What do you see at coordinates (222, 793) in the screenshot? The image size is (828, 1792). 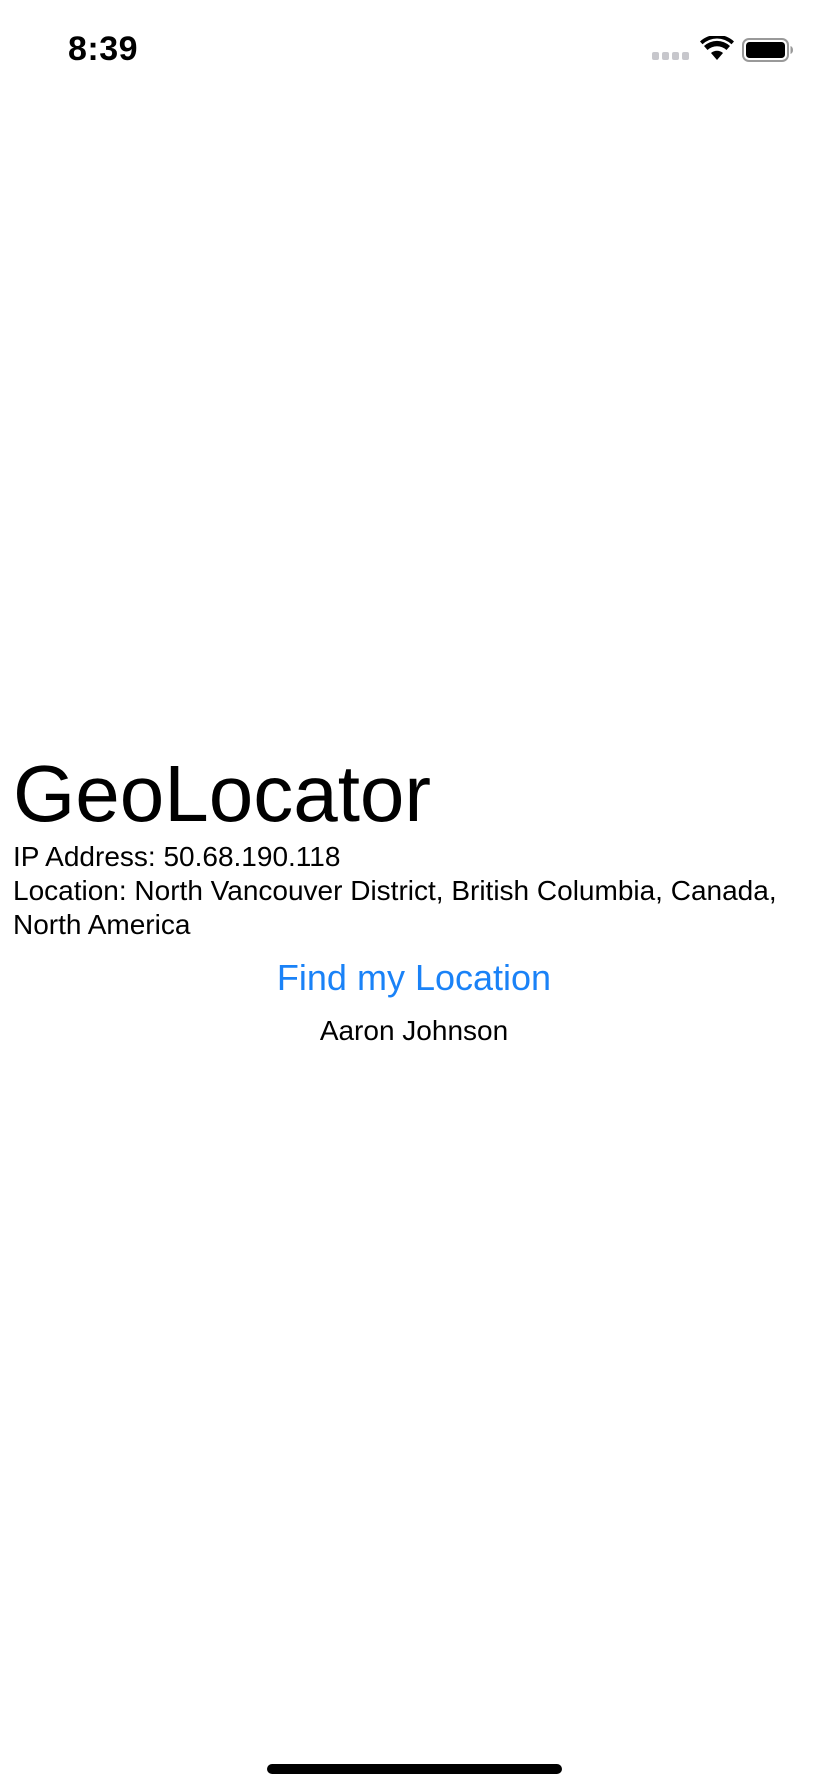 I see `app-title: GeoLocator` at bounding box center [222, 793].